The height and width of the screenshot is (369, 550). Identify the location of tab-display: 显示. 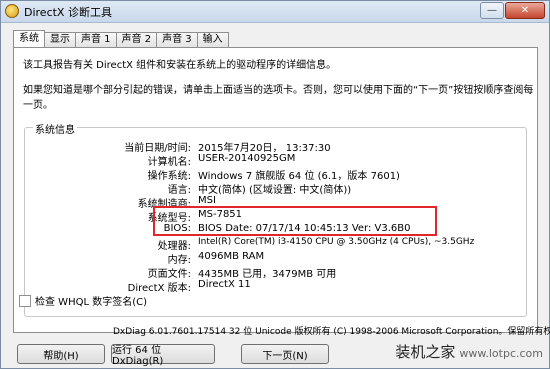
(60, 39).